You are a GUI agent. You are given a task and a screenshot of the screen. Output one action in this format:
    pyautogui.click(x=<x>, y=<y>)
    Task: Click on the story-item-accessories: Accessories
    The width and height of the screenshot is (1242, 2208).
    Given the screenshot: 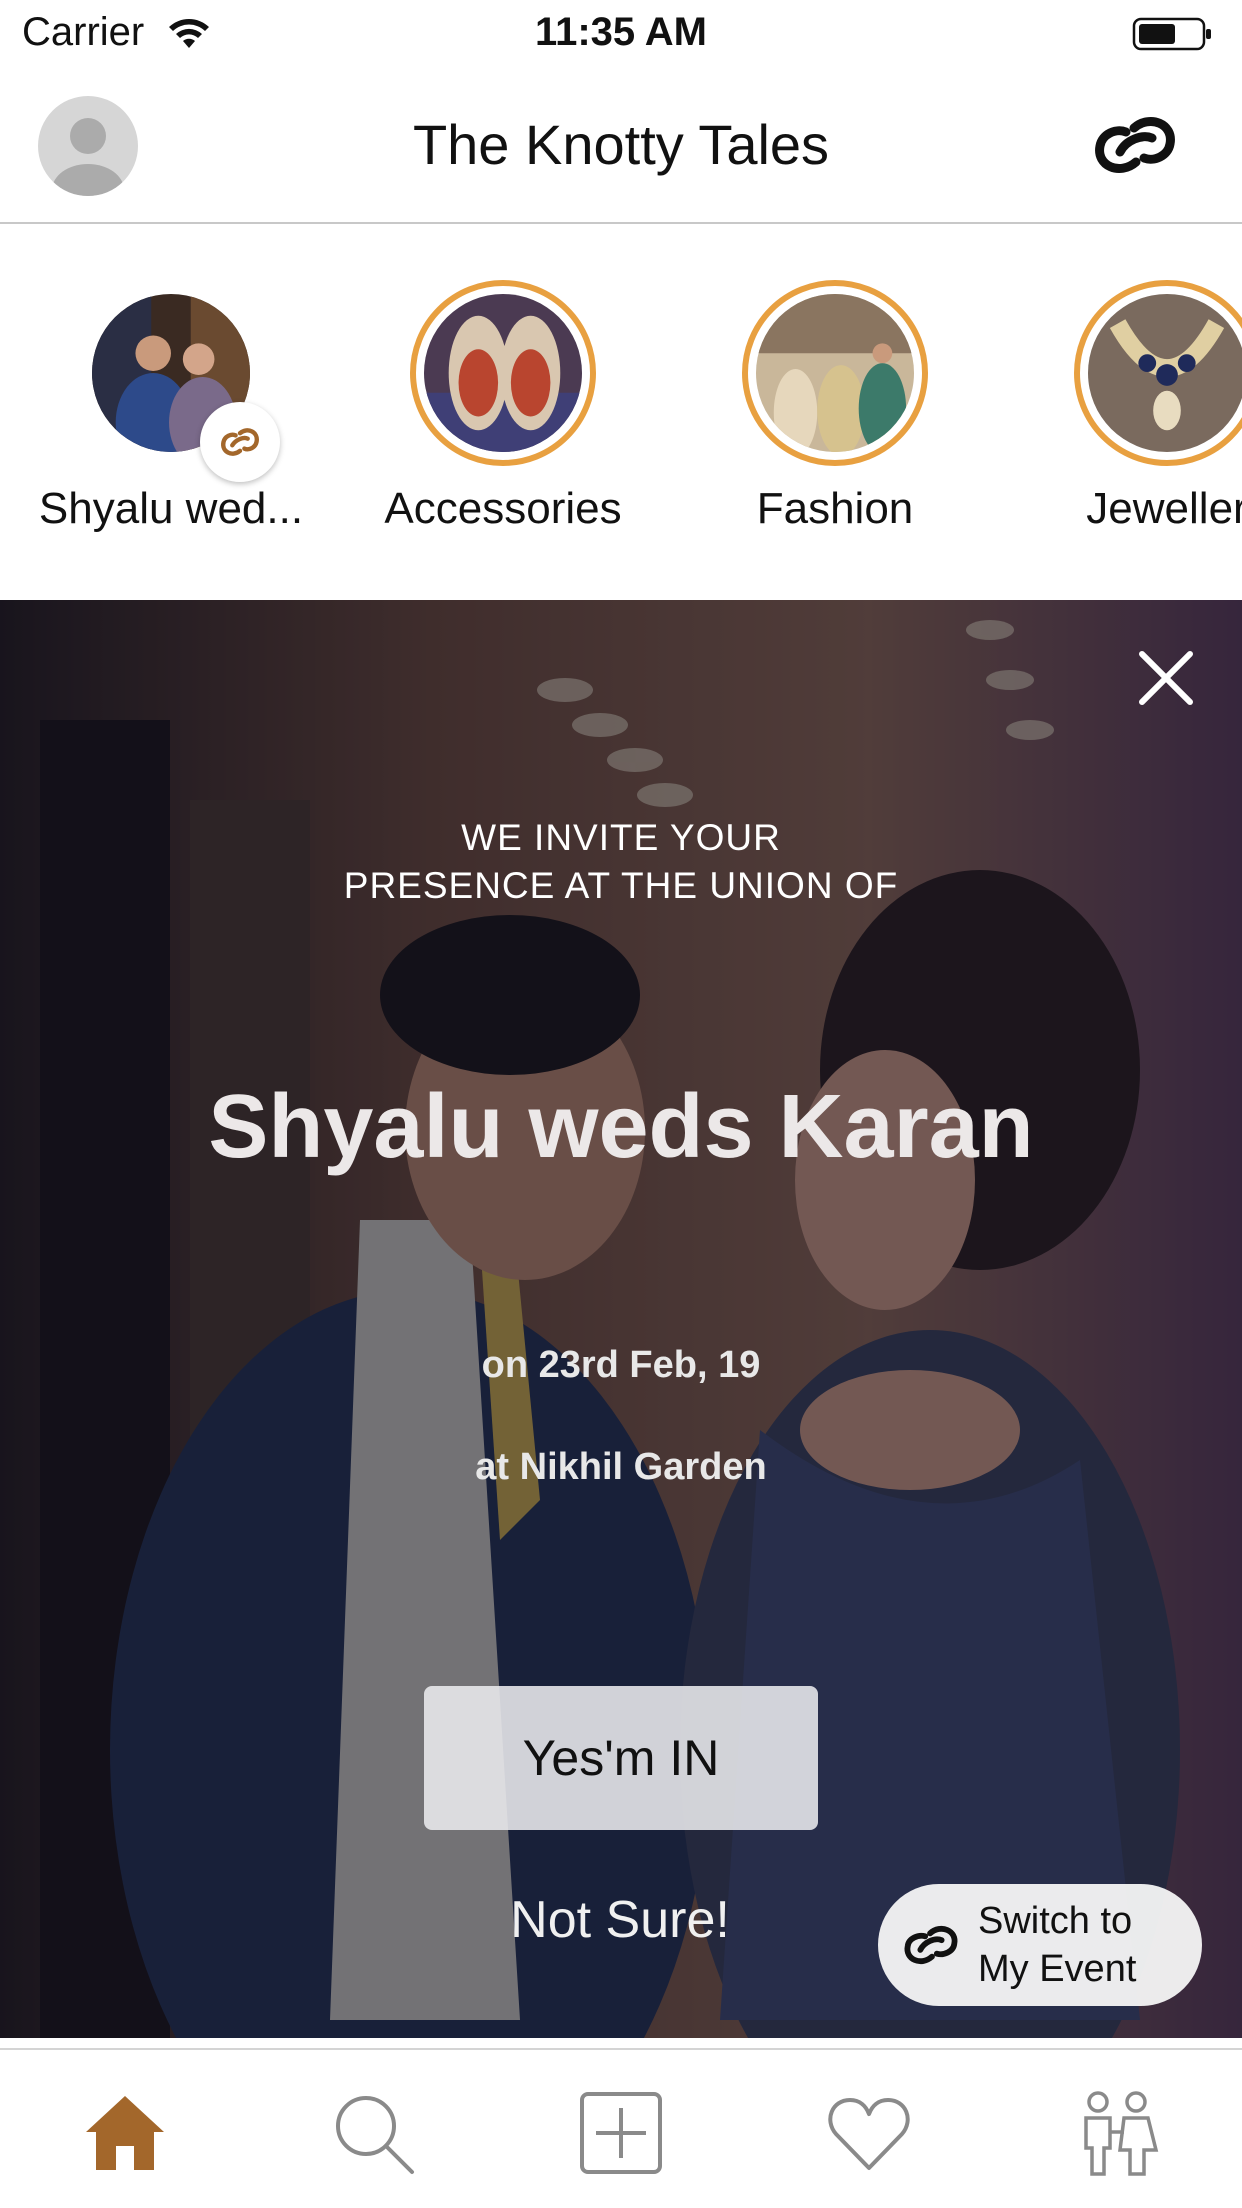 What is the action you would take?
    pyautogui.click(x=503, y=407)
    